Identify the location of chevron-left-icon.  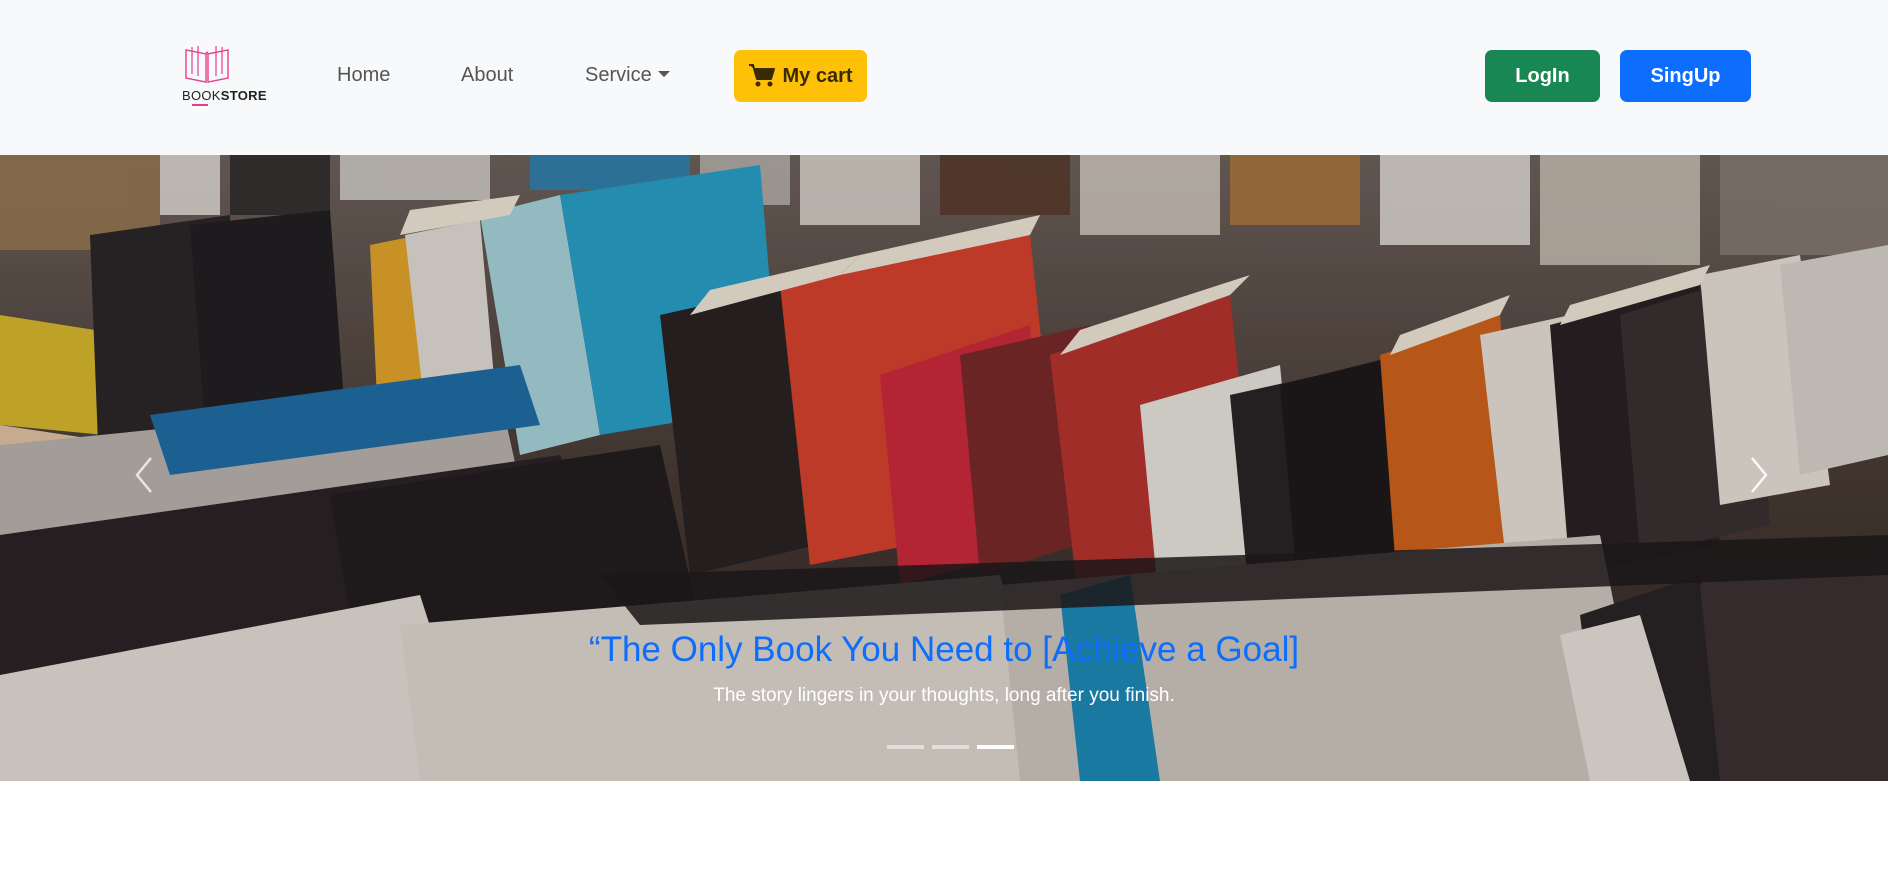
(143, 475).